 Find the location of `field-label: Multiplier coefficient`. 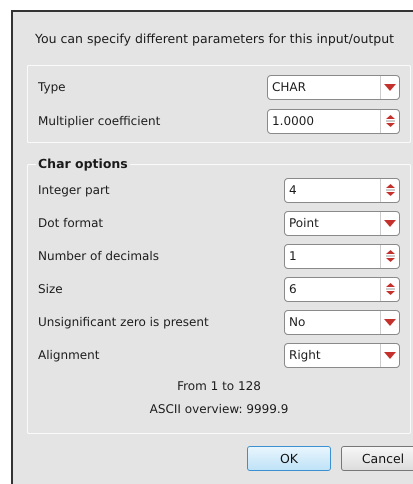

field-label: Multiplier coefficient is located at coordinates (99, 121).